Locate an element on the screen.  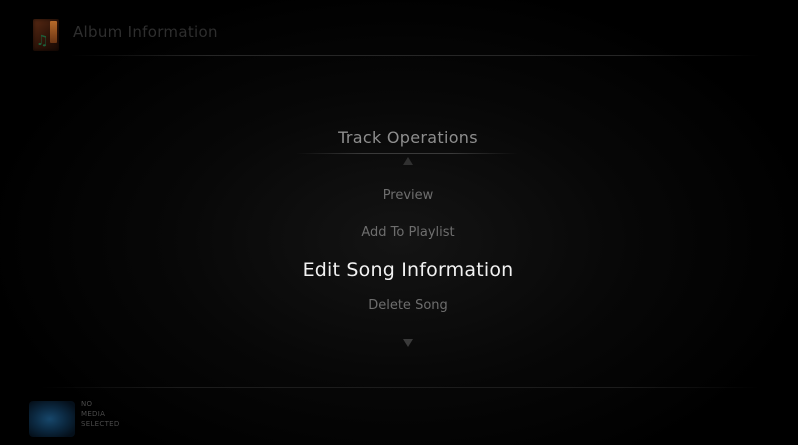
menu-title-divider is located at coordinates (407, 153).